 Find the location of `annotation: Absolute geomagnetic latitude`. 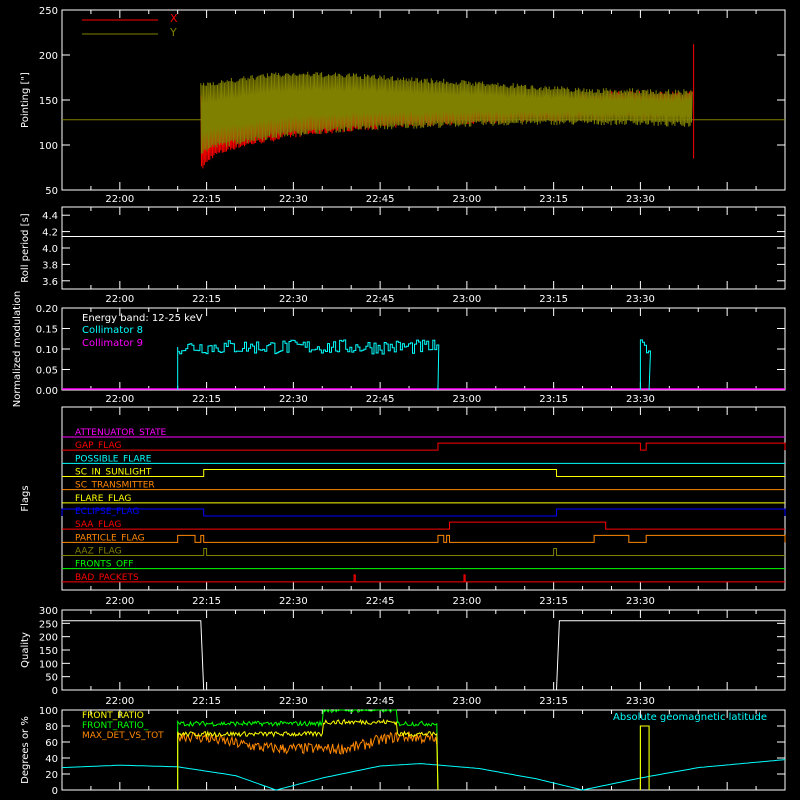

annotation: Absolute geomagnetic latitude is located at coordinates (690, 717).